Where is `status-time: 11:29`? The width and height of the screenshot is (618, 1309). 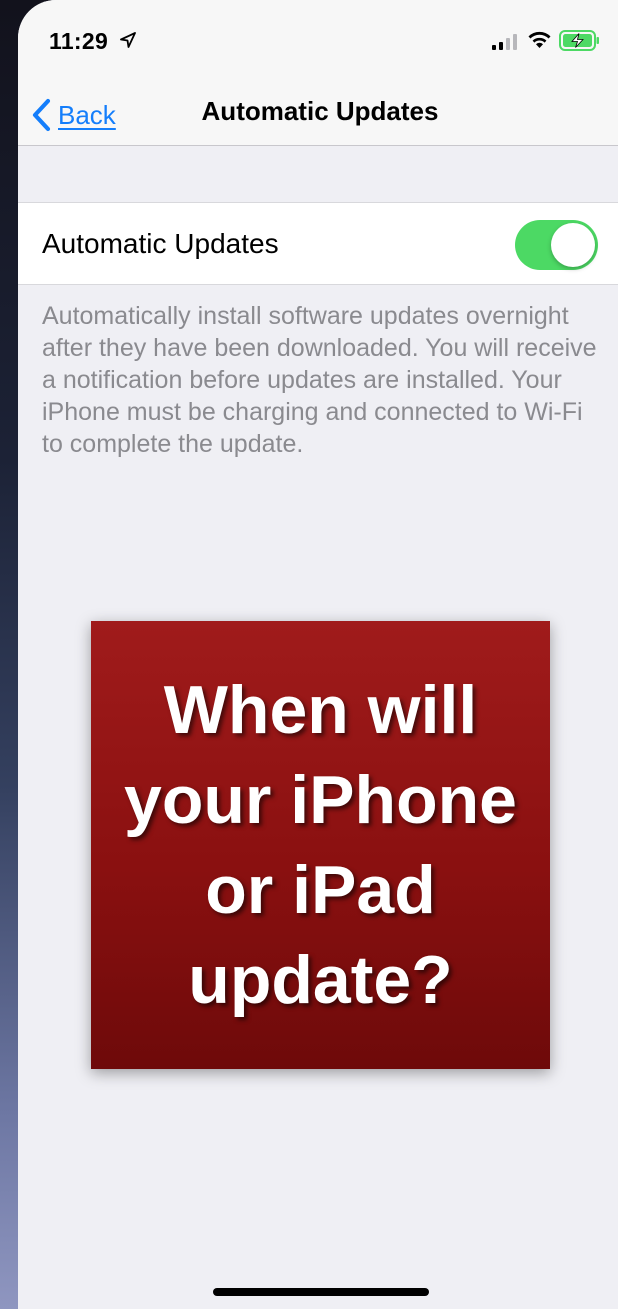 status-time: 11:29 is located at coordinates (79, 41).